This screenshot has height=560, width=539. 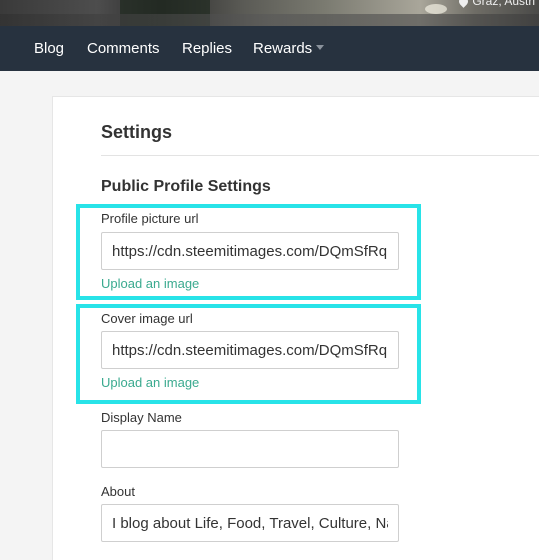 What do you see at coordinates (320, 47) in the screenshot?
I see `chevron-down-icon` at bounding box center [320, 47].